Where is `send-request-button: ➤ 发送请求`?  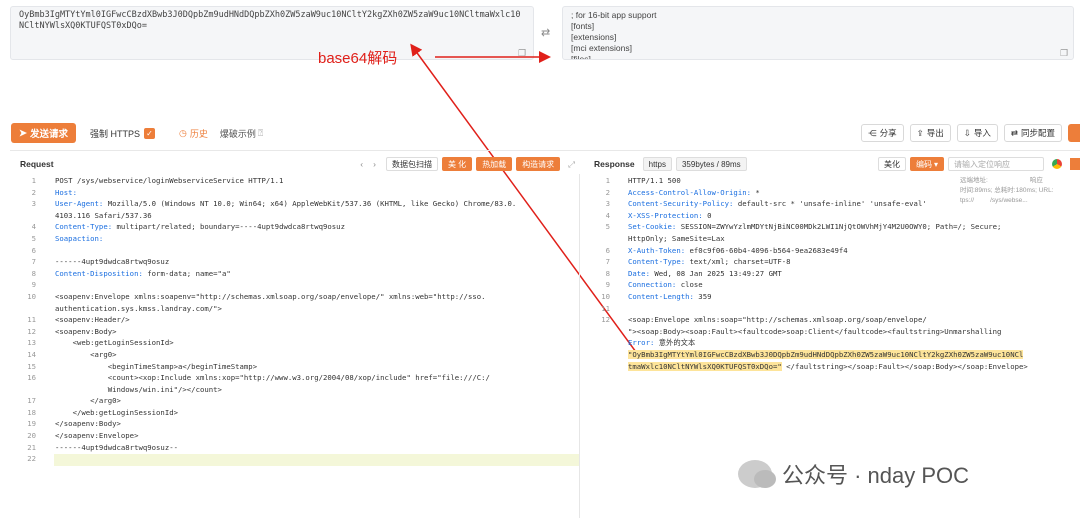 send-request-button: ➤ 发送请求 is located at coordinates (43, 133).